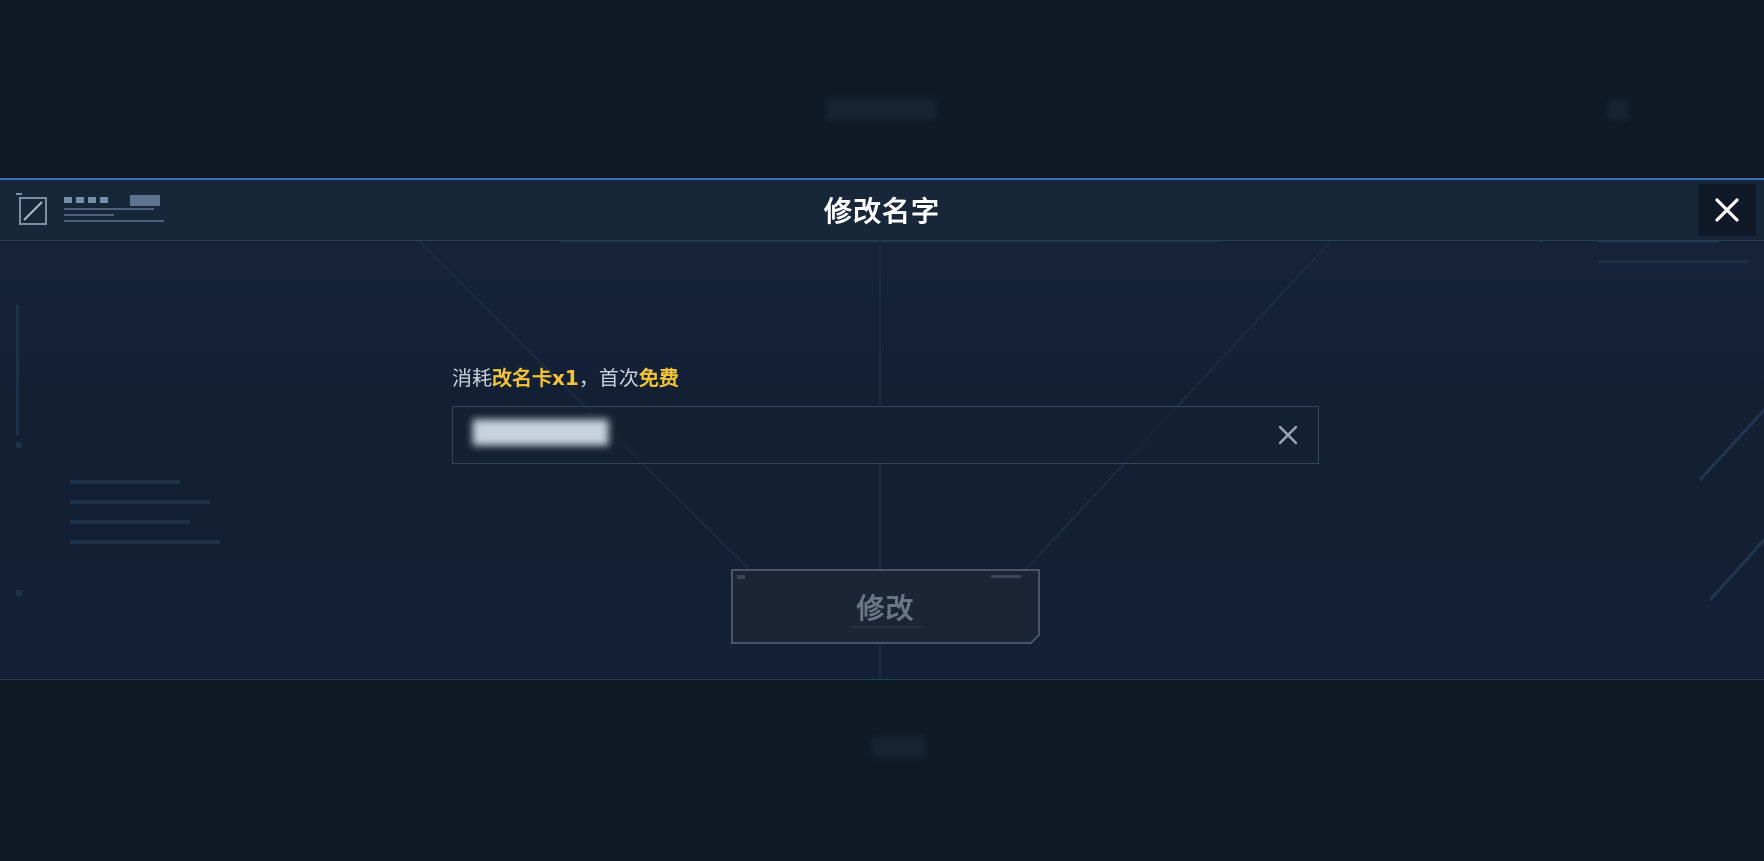 The image size is (1764, 861). What do you see at coordinates (535, 378) in the screenshot?
I see `notice-item: 改名卡x1` at bounding box center [535, 378].